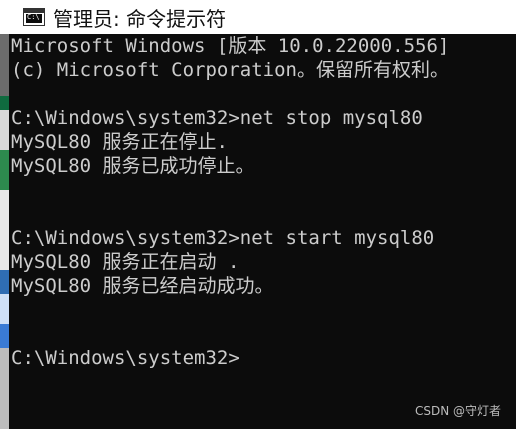 The image size is (516, 429). Describe the element at coordinates (119, 142) in the screenshot. I see `console-line: MySQL80 服务正在停止.` at that location.